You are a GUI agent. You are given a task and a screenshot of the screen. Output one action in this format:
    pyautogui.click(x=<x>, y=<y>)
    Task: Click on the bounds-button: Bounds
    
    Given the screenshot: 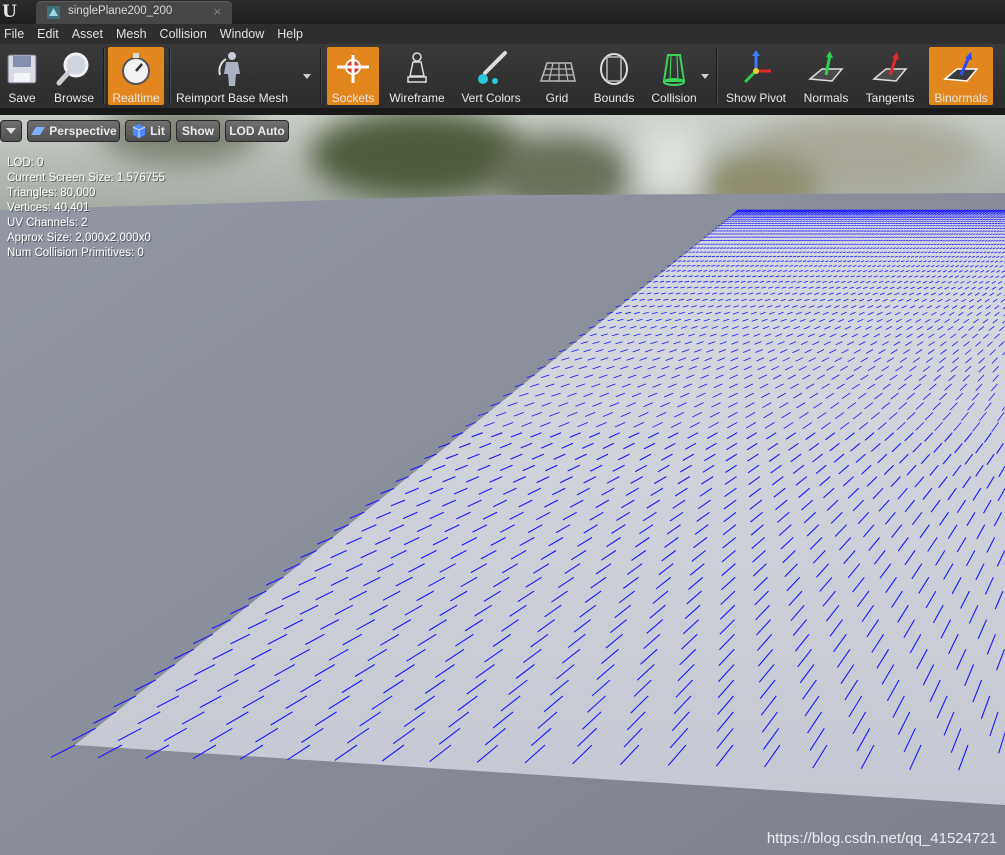 What is the action you would take?
    pyautogui.click(x=614, y=76)
    